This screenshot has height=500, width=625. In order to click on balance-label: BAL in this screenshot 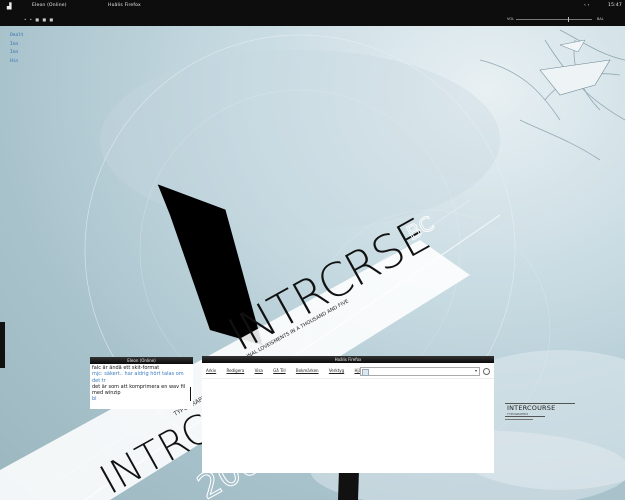, I will do `click(600, 19)`.